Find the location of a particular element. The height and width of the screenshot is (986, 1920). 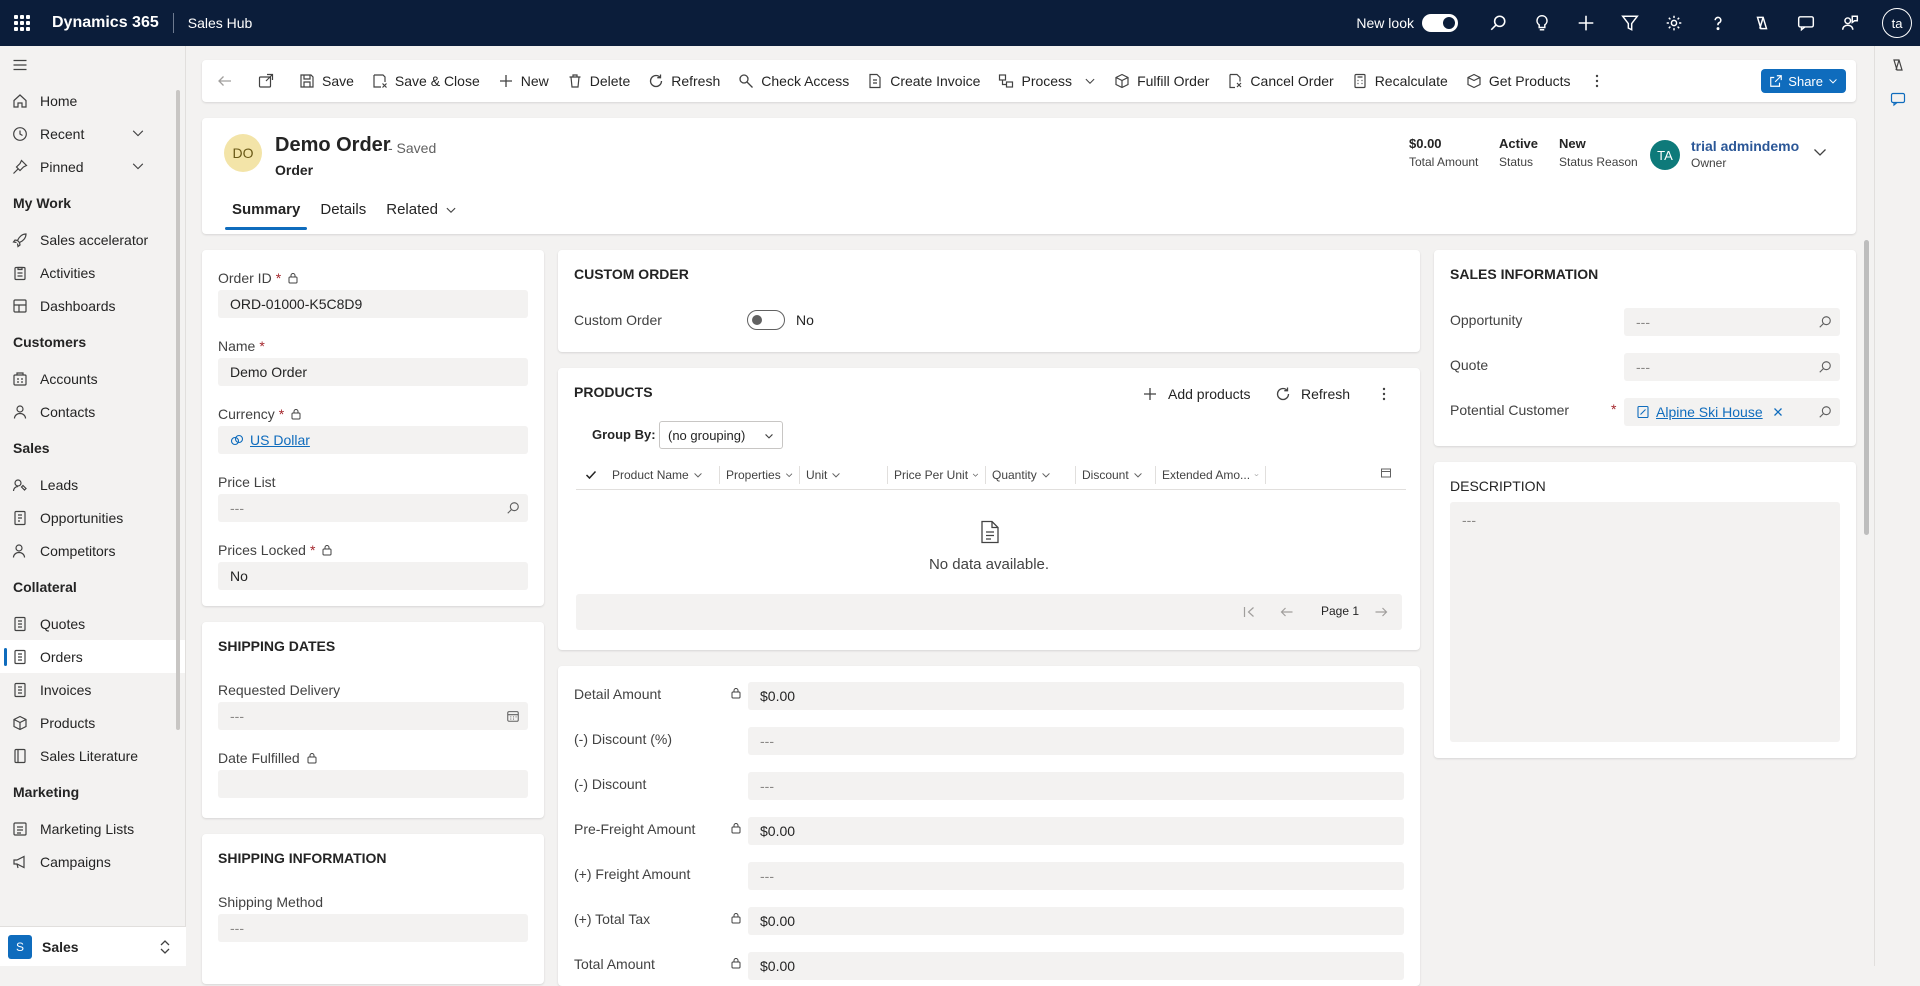

next-page-icon is located at coordinates (1381, 612).